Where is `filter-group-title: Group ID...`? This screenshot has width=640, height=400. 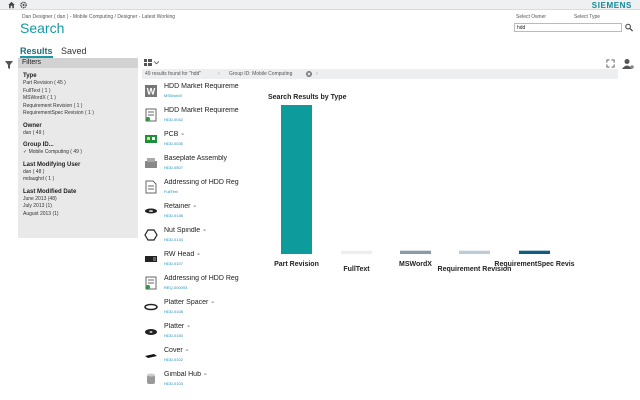 filter-group-title: Group ID... is located at coordinates (78, 145).